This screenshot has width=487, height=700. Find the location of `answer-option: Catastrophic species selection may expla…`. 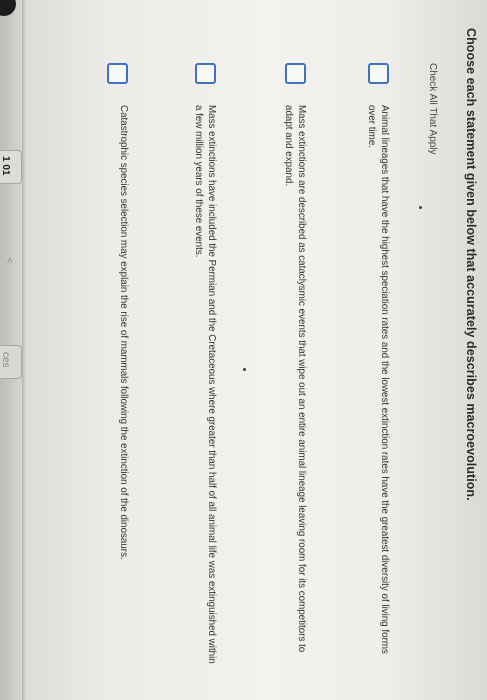

answer-option: Catastrophic species selection may expla… is located at coordinates (105, 370).